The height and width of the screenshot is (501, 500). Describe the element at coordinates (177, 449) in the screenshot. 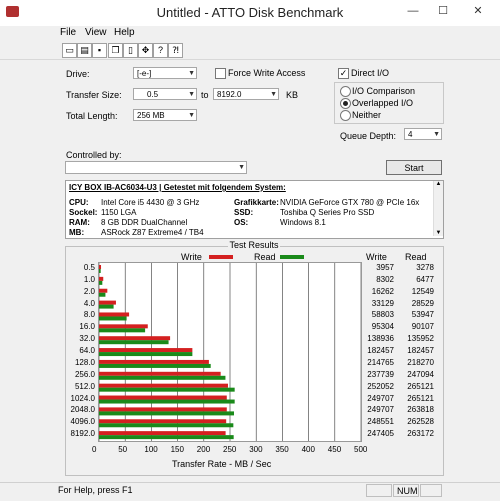

I see `x-tick-label: 150` at that location.